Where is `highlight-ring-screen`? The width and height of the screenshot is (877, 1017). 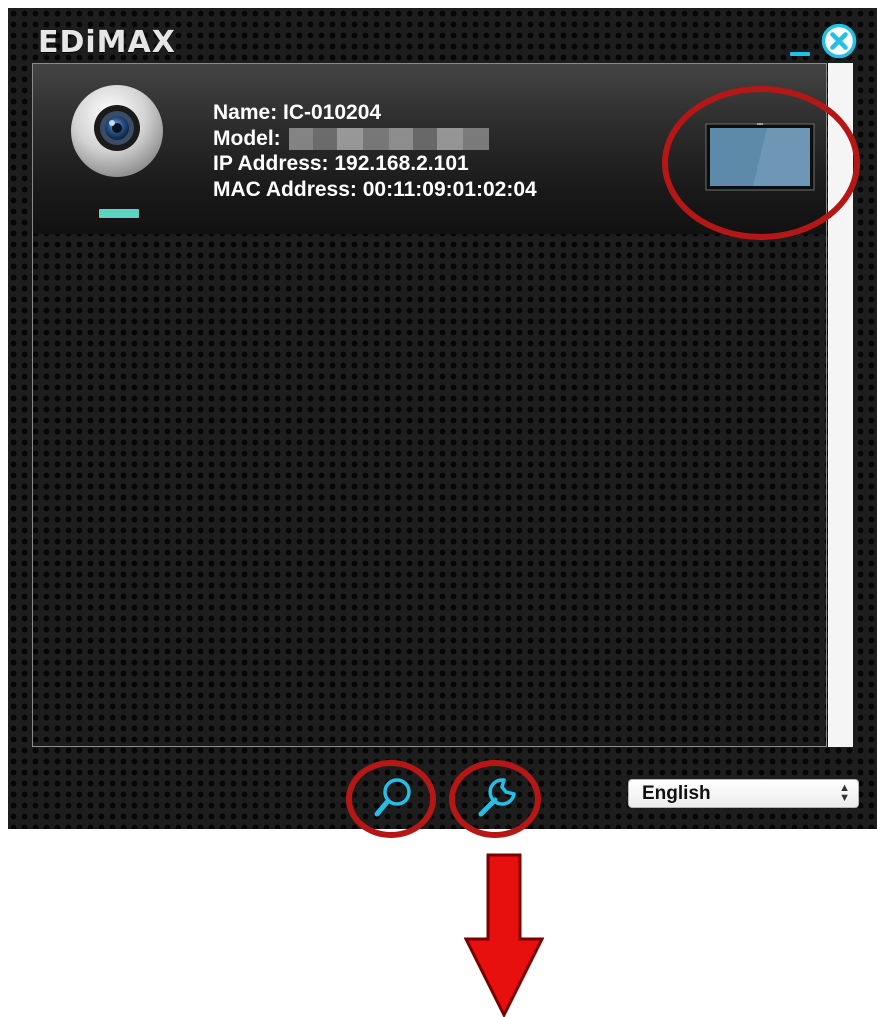 highlight-ring-screen is located at coordinates (761, 163).